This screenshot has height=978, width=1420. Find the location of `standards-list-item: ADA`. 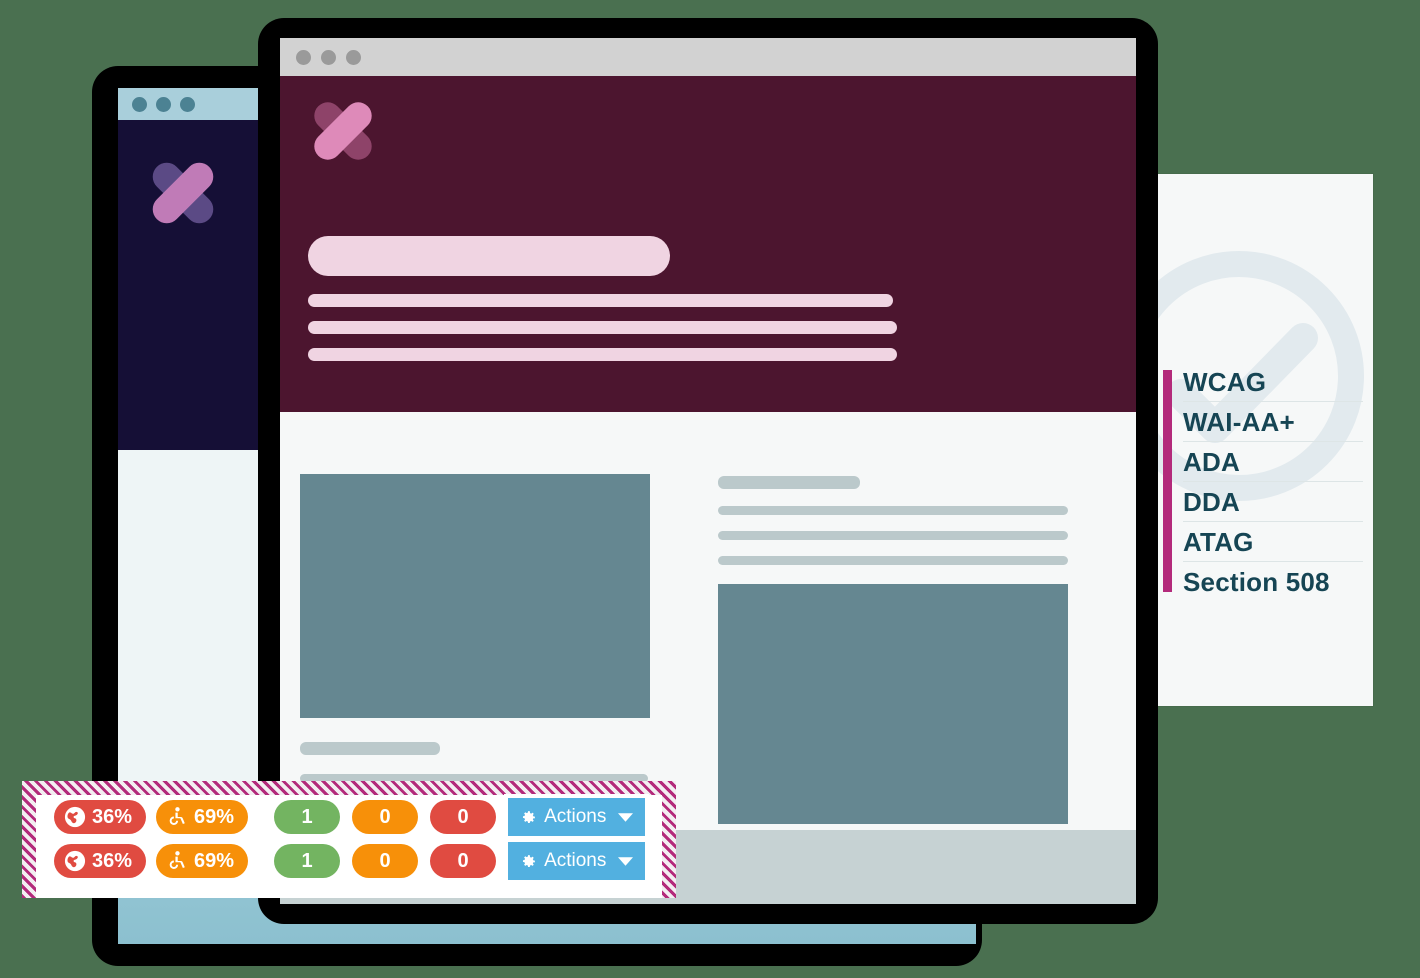

standards-list-item: ADA is located at coordinates (1263, 462).